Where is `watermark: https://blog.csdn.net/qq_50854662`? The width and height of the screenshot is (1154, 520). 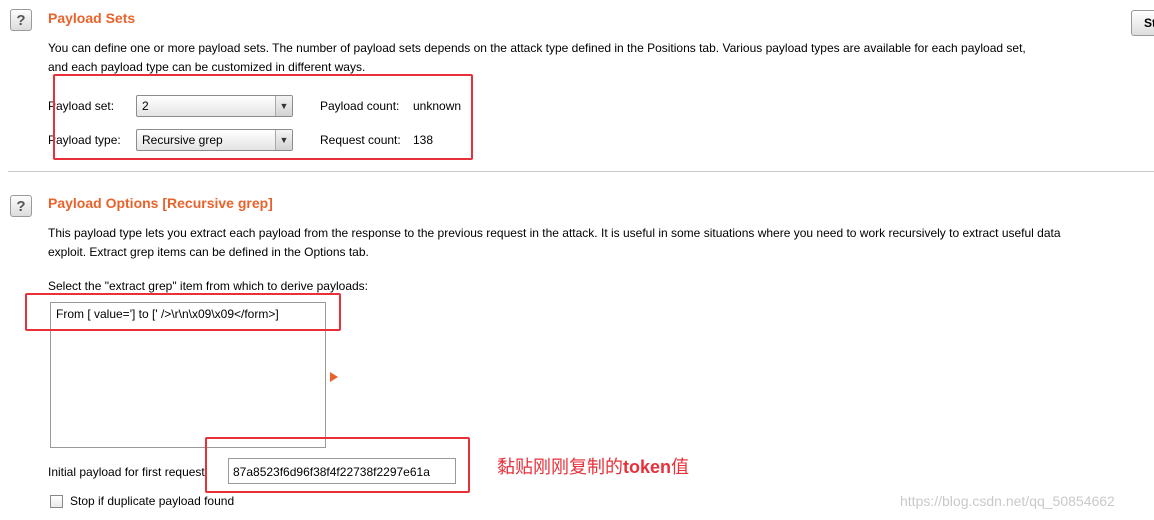
watermark: https://blog.csdn.net/qq_50854662 is located at coordinates (1007, 501).